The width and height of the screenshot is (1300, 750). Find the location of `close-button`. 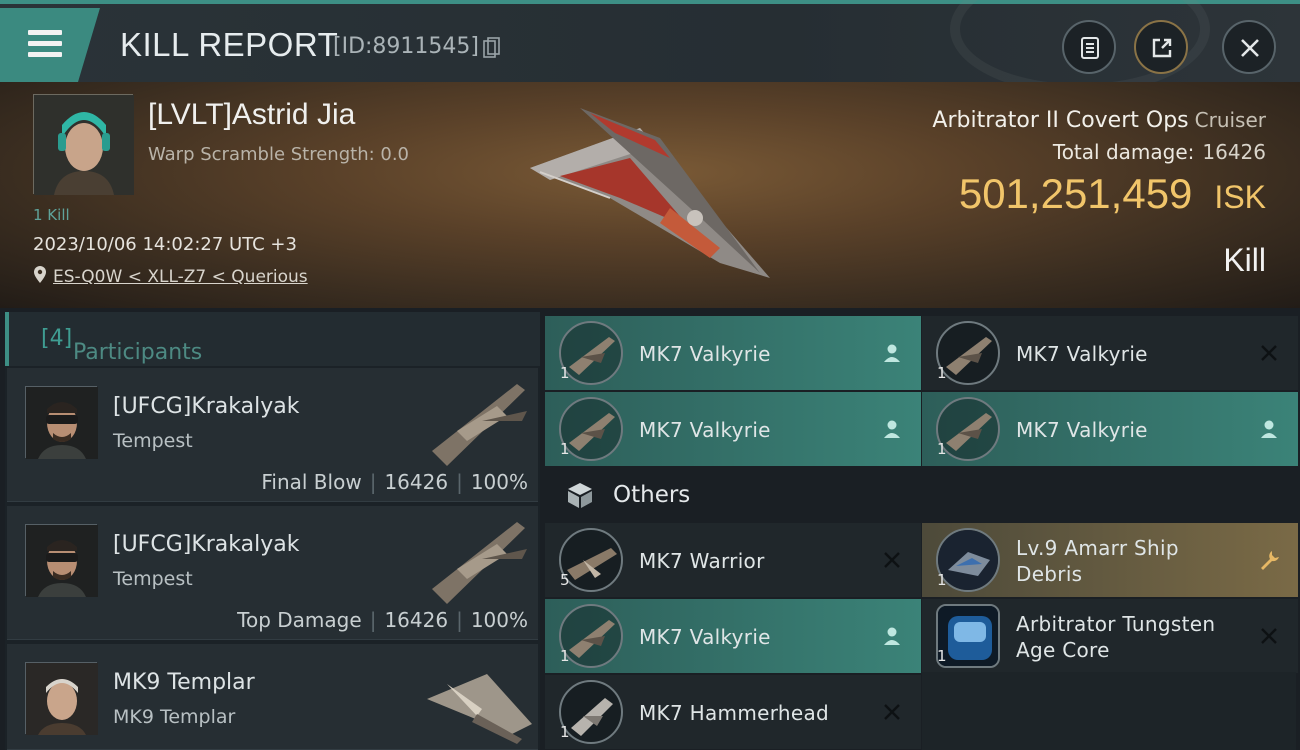

close-button is located at coordinates (1249, 47).